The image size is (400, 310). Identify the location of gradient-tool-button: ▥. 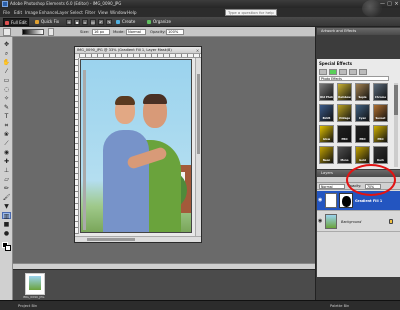
(6, 216).